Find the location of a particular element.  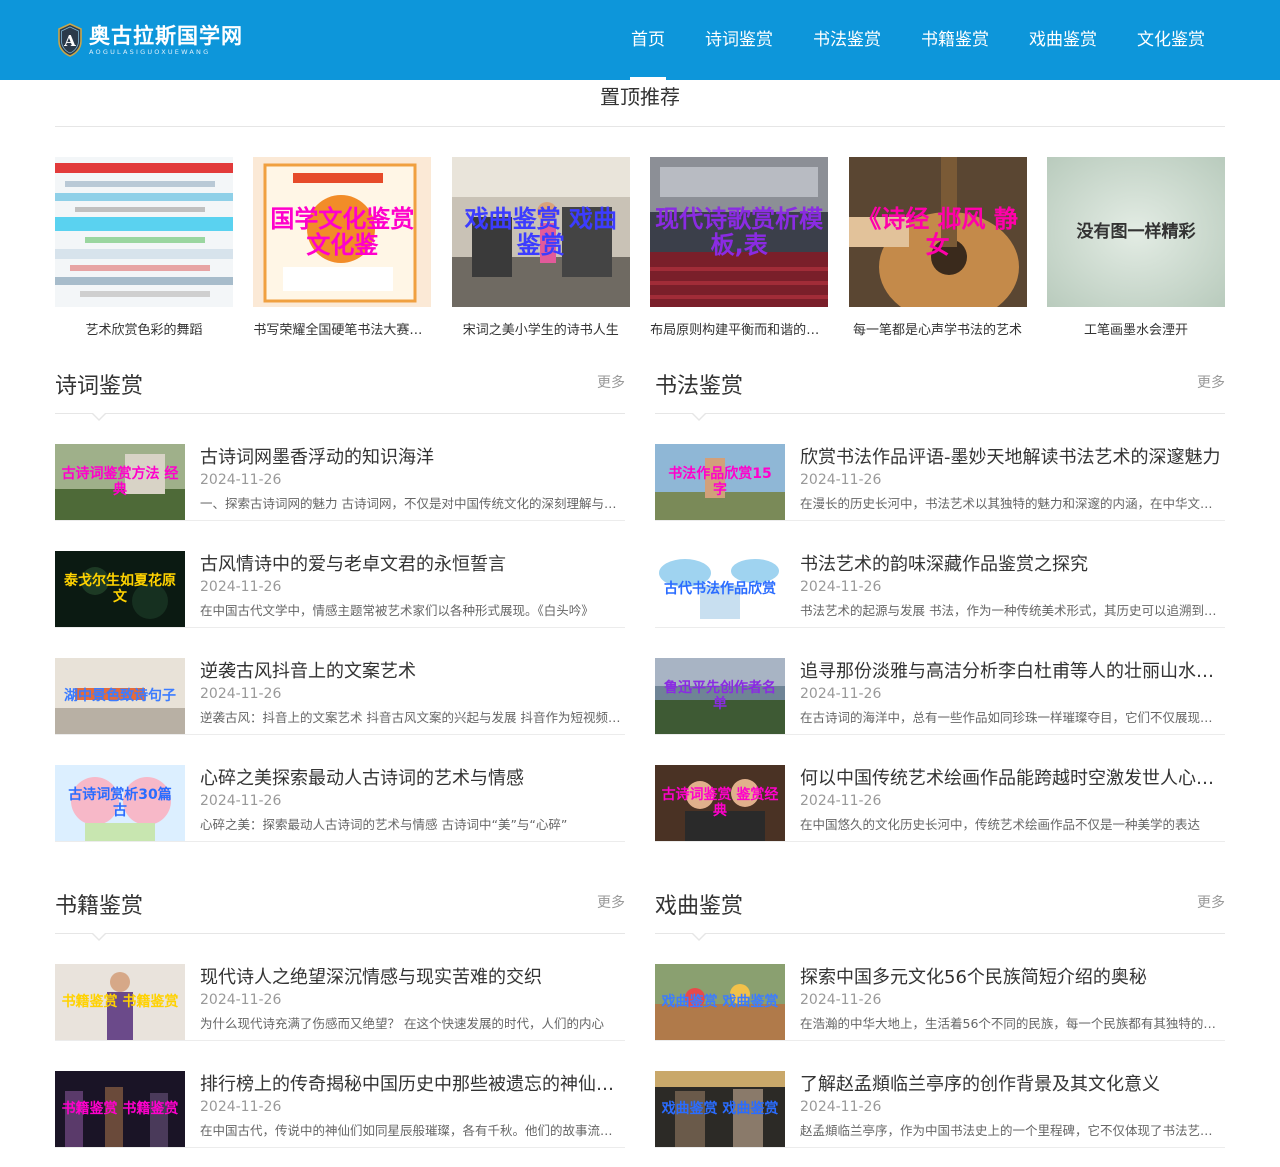

card-caption: 工笔画墨水会湮开 is located at coordinates (1136, 328).